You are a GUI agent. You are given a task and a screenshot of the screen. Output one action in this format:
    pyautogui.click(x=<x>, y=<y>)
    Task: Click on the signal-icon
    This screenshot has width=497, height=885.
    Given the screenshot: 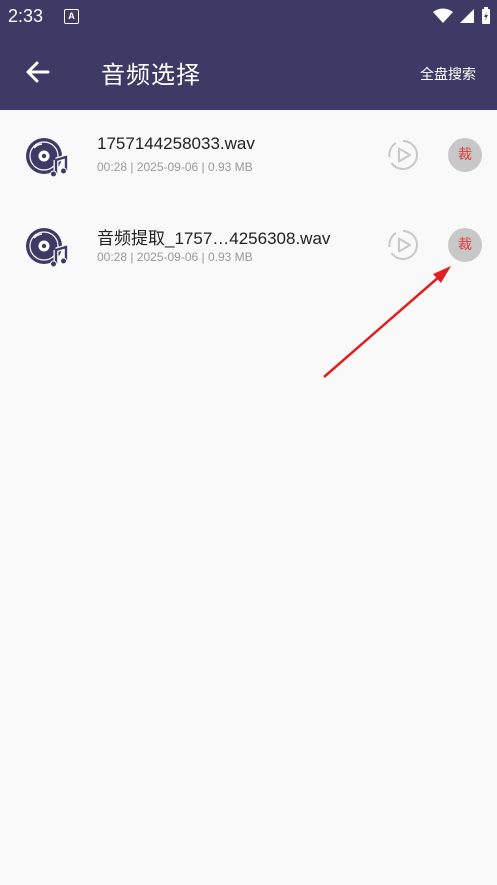 What is the action you would take?
    pyautogui.click(x=467, y=16)
    